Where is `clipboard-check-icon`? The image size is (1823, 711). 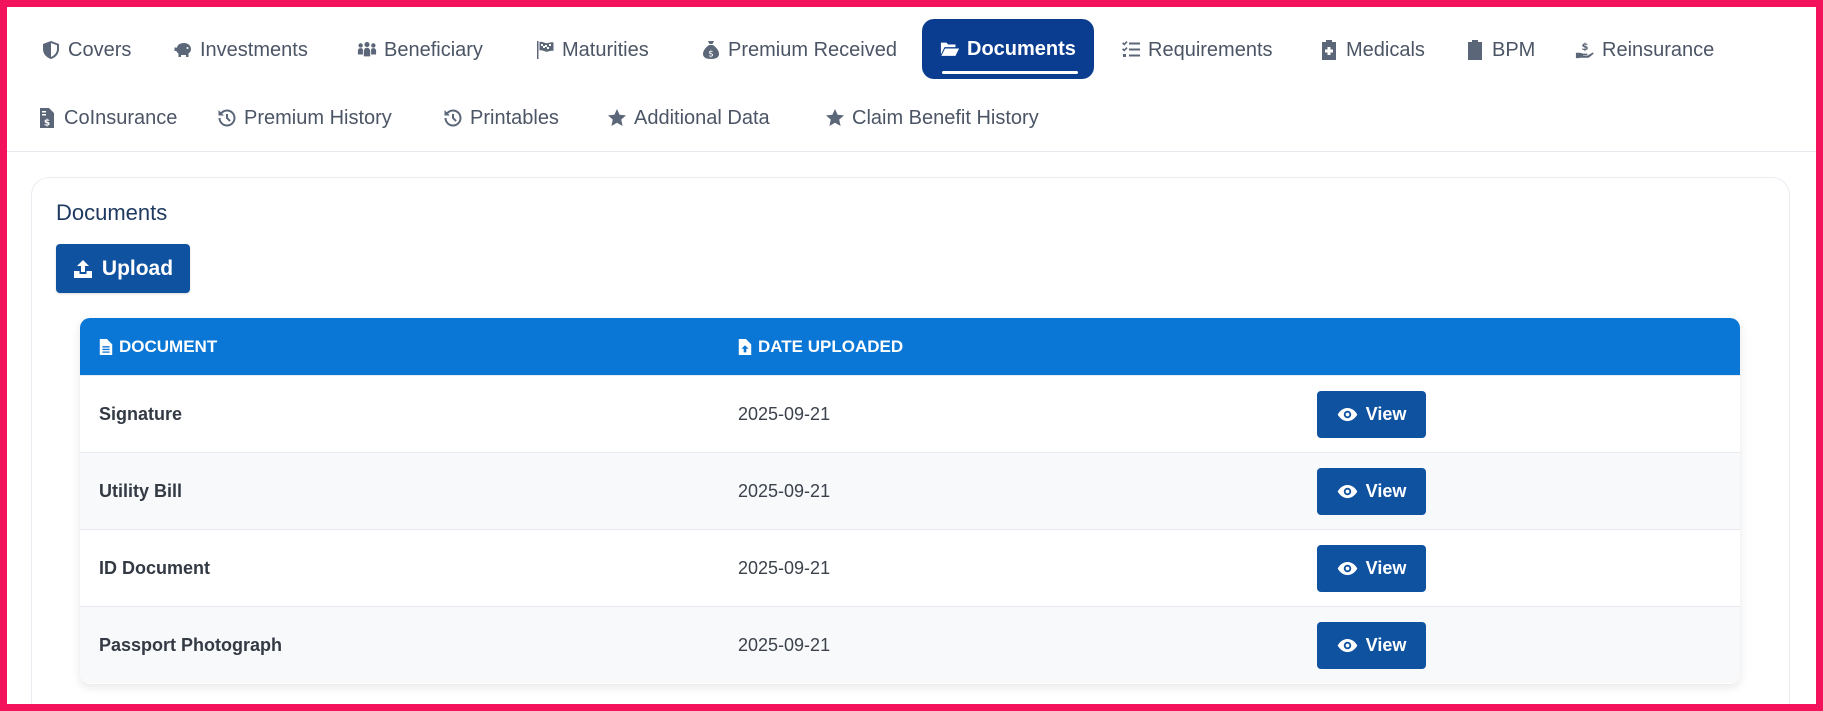 clipboard-check-icon is located at coordinates (1475, 50).